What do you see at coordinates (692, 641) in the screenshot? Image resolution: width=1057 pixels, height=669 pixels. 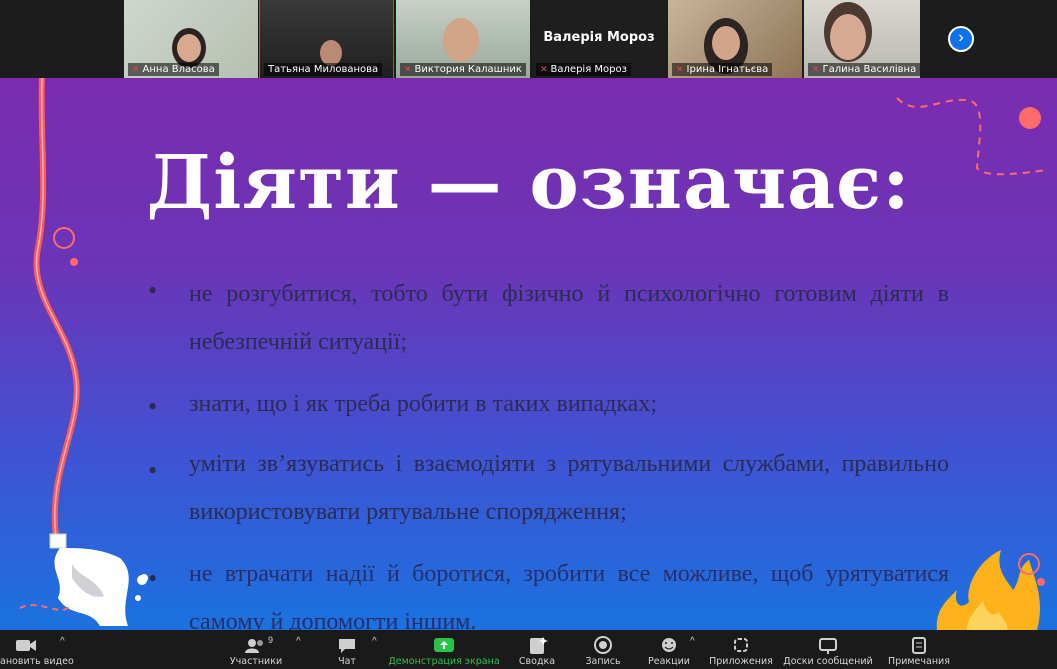 I see `reactions-options-caret: ^` at bounding box center [692, 641].